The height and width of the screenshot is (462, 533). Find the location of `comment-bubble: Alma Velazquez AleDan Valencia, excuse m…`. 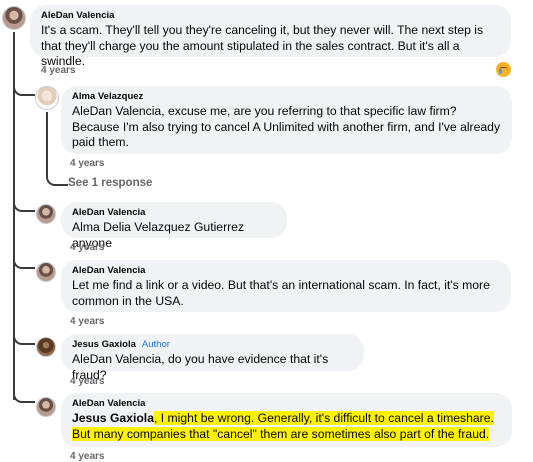

comment-bubble: Alma Velazquez AleDan Valencia, excuse m… is located at coordinates (286, 120).